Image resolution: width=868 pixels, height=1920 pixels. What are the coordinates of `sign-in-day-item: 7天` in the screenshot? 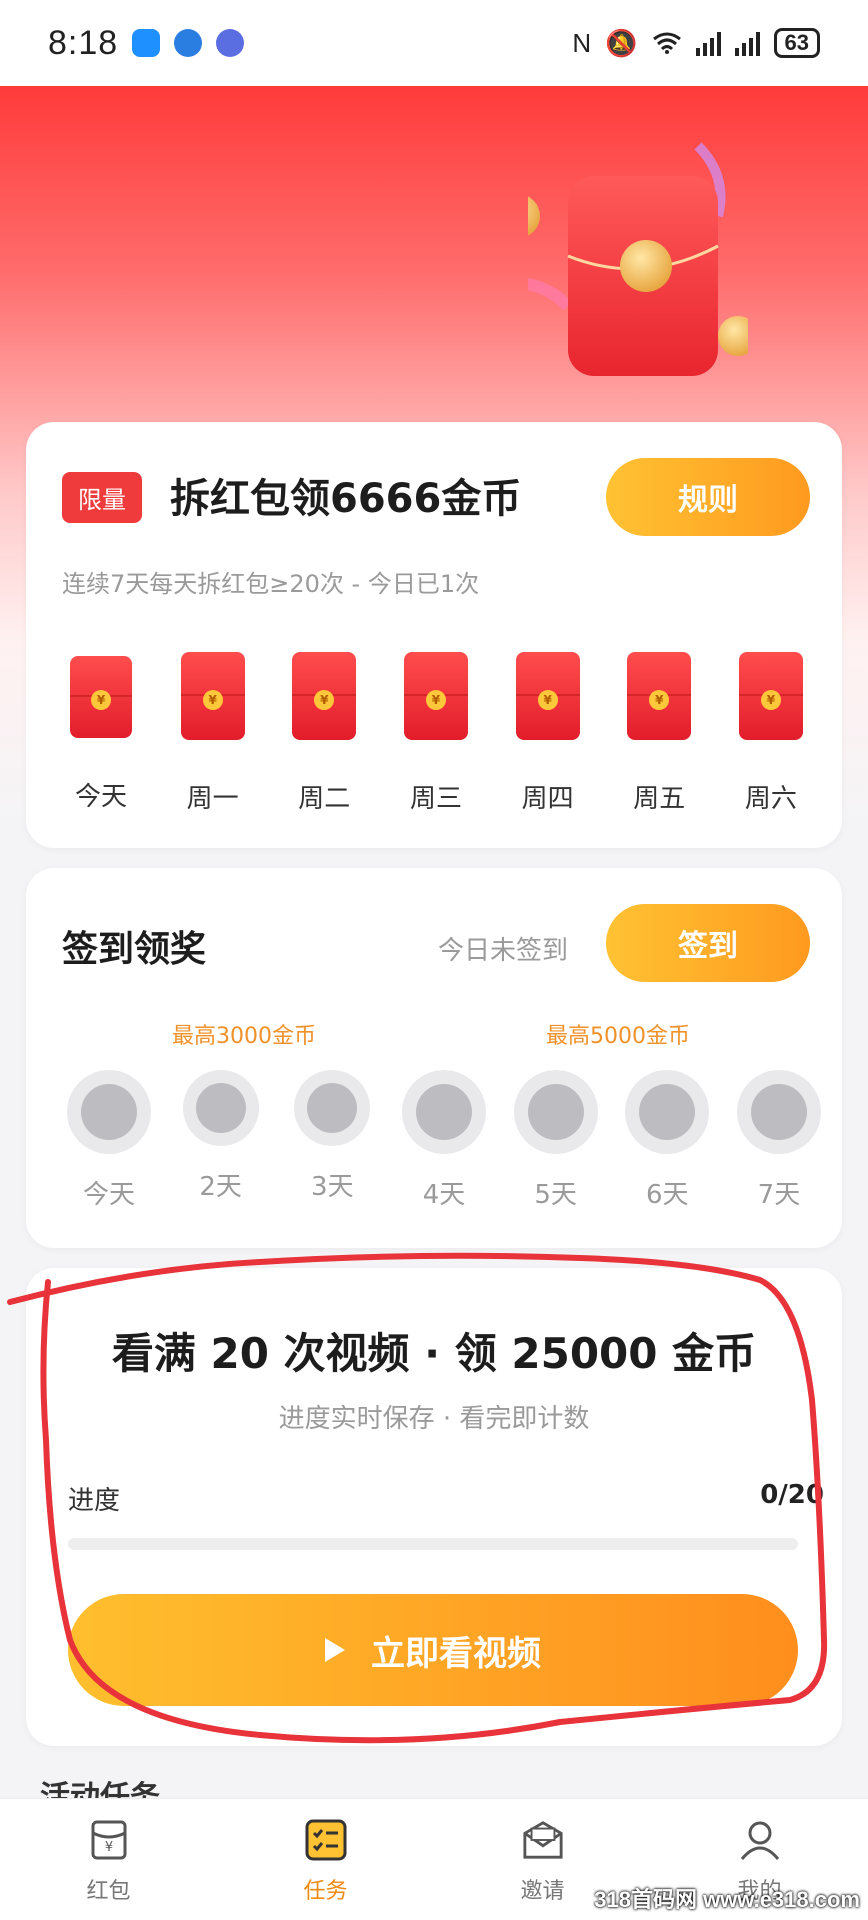 It's located at (779, 1140).